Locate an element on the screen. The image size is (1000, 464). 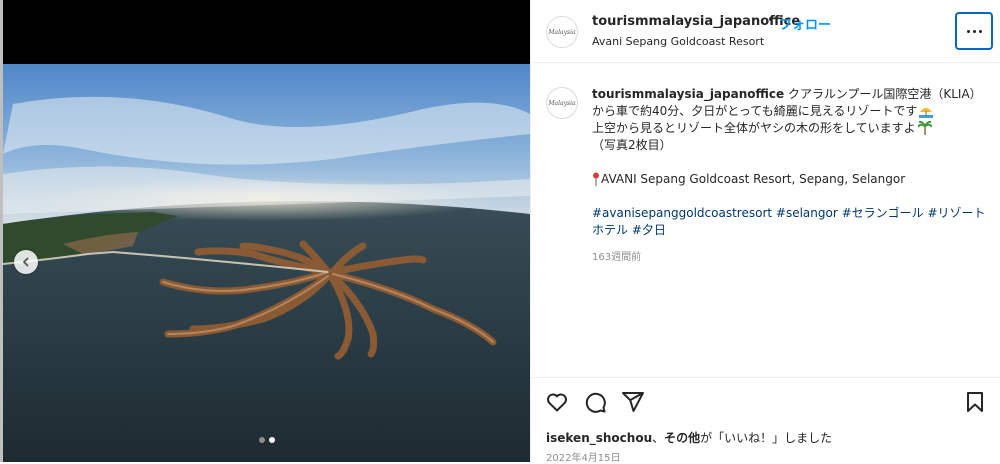
caption-text-line3: 上空から見るとリゾート全体がヤシの木の形をしていますよ is located at coordinates (754, 128).